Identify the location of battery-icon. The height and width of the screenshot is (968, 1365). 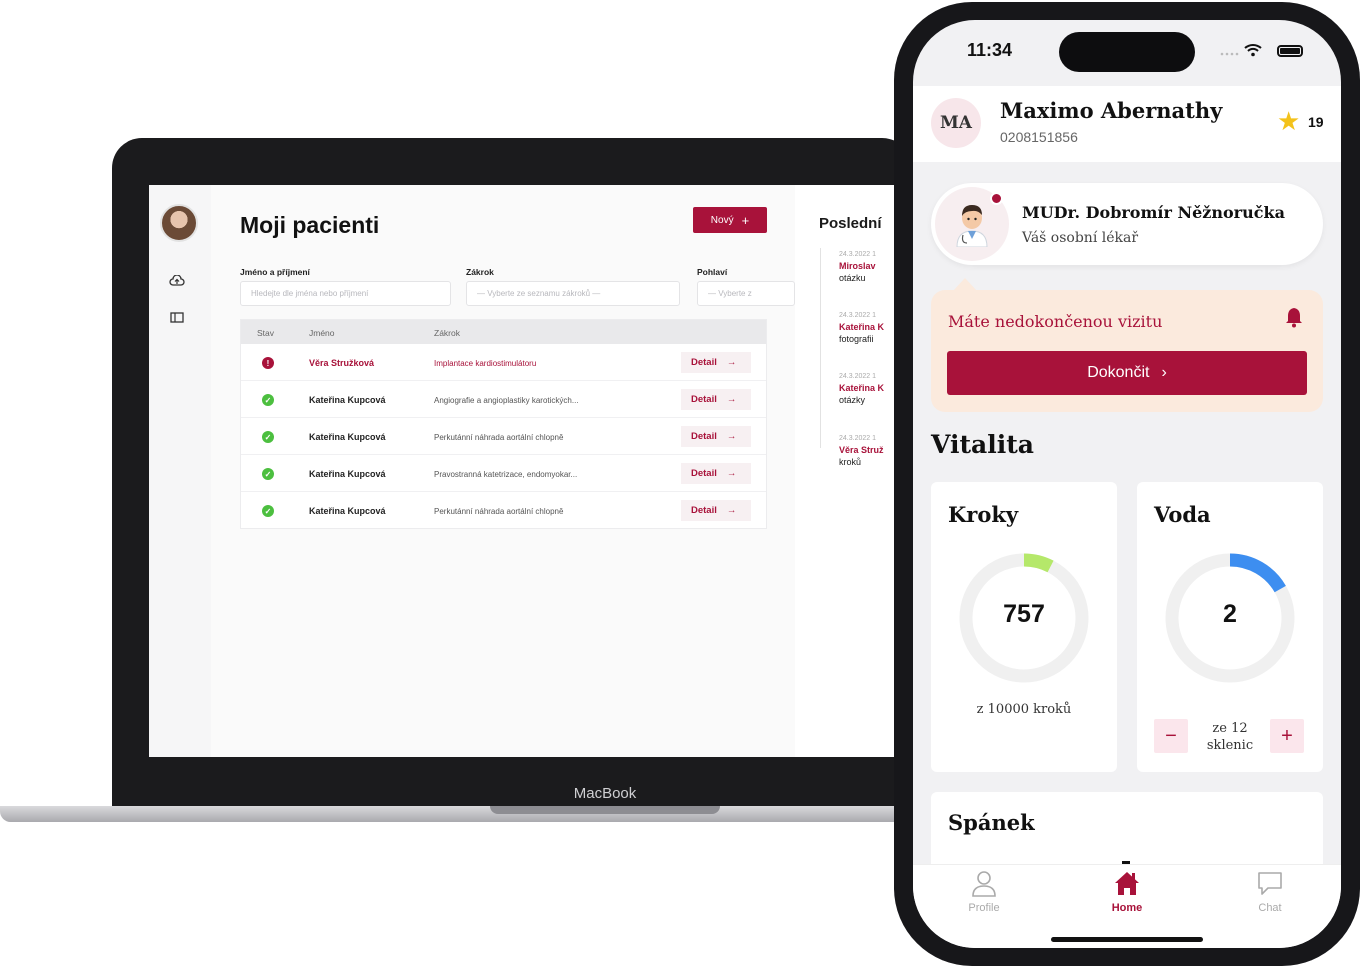
(1290, 51).